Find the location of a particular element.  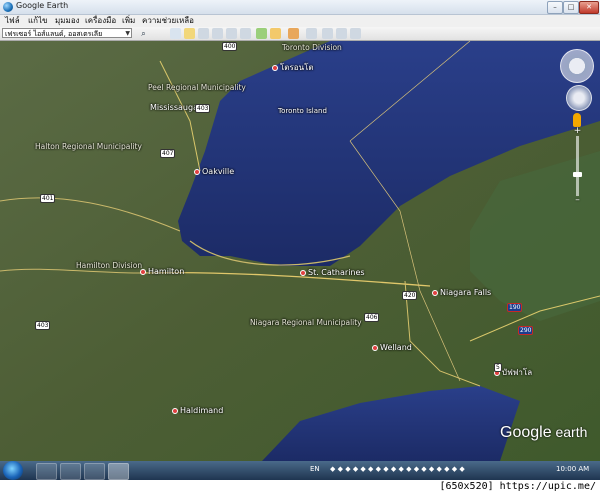

path-icon is located at coordinates (217, 33).